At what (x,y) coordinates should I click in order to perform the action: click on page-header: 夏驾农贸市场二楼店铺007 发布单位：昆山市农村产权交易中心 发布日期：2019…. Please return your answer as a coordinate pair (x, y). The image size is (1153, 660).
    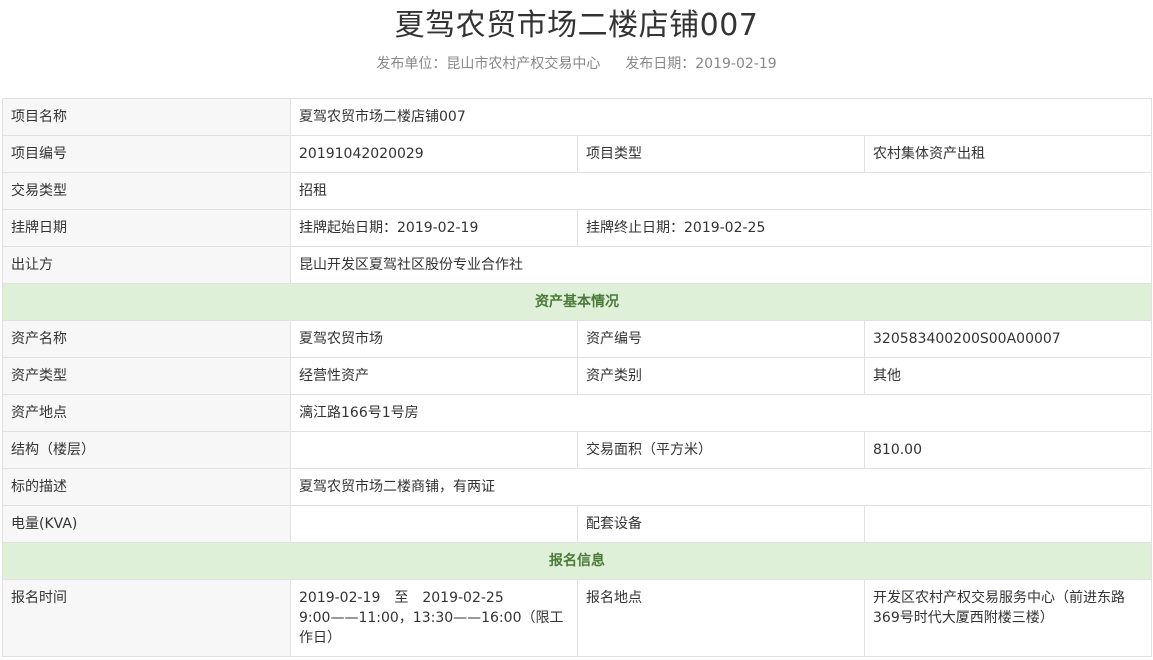
    Looking at the image, I should click on (576, 36).